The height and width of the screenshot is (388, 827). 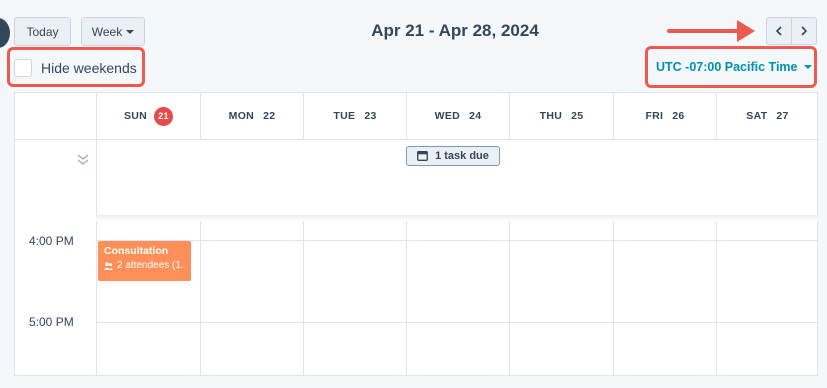 What do you see at coordinates (551, 116) in the screenshot?
I see `day-name: THU` at bounding box center [551, 116].